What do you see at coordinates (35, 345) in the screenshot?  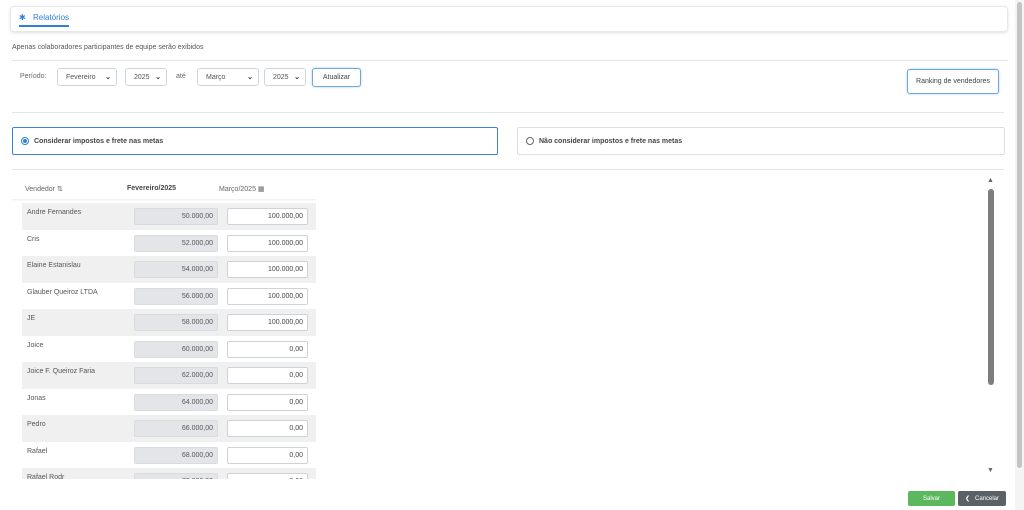 I see `seller-name: Joice` at bounding box center [35, 345].